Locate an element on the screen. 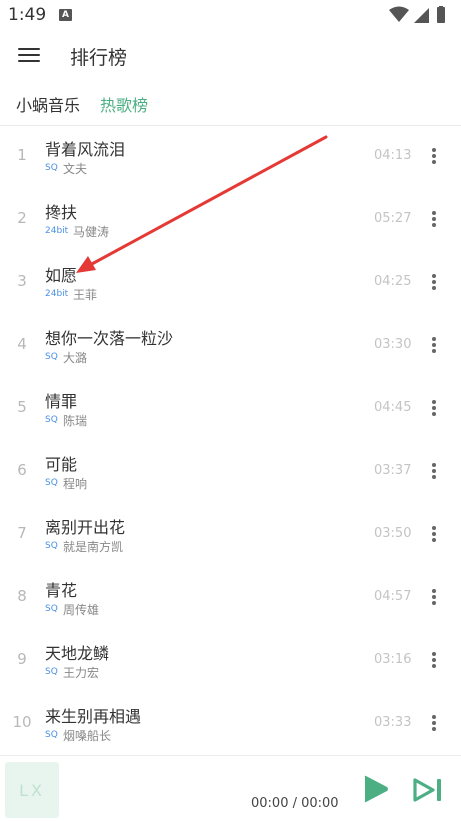 This screenshot has height=821, width=461. song-title: 如愿 is located at coordinates (61, 275).